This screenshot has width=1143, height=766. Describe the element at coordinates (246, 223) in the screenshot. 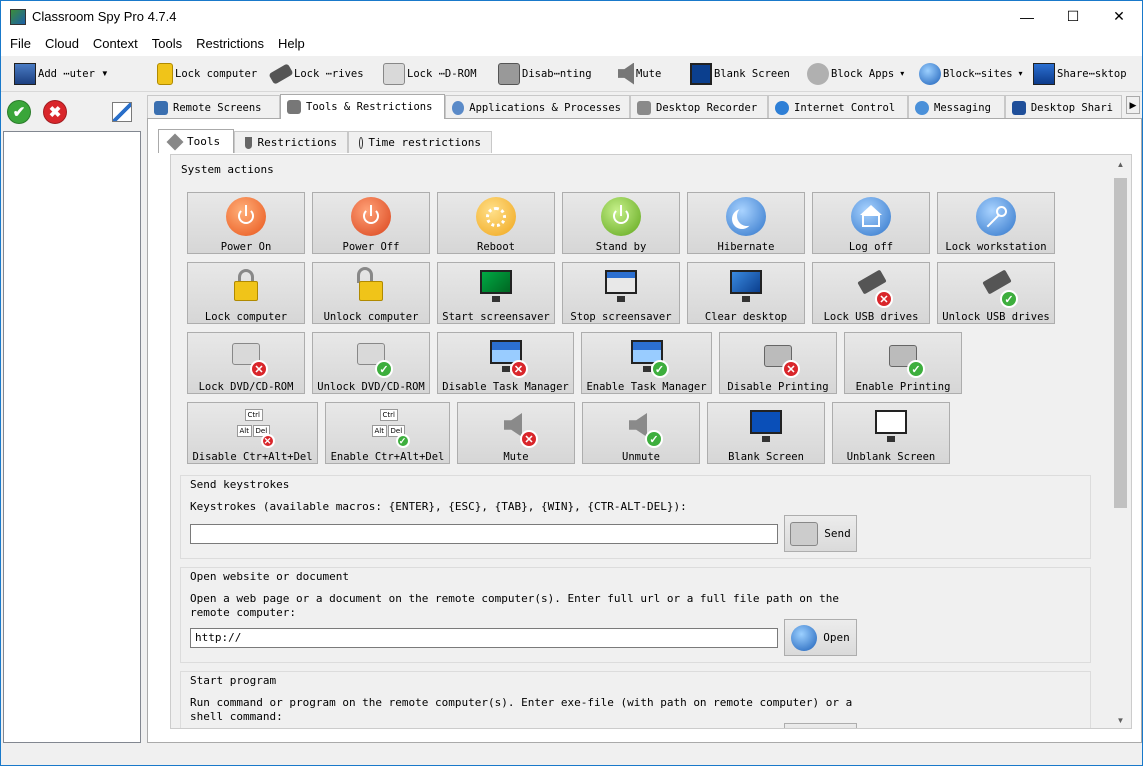

I see `power-on-button: Power On` at that location.